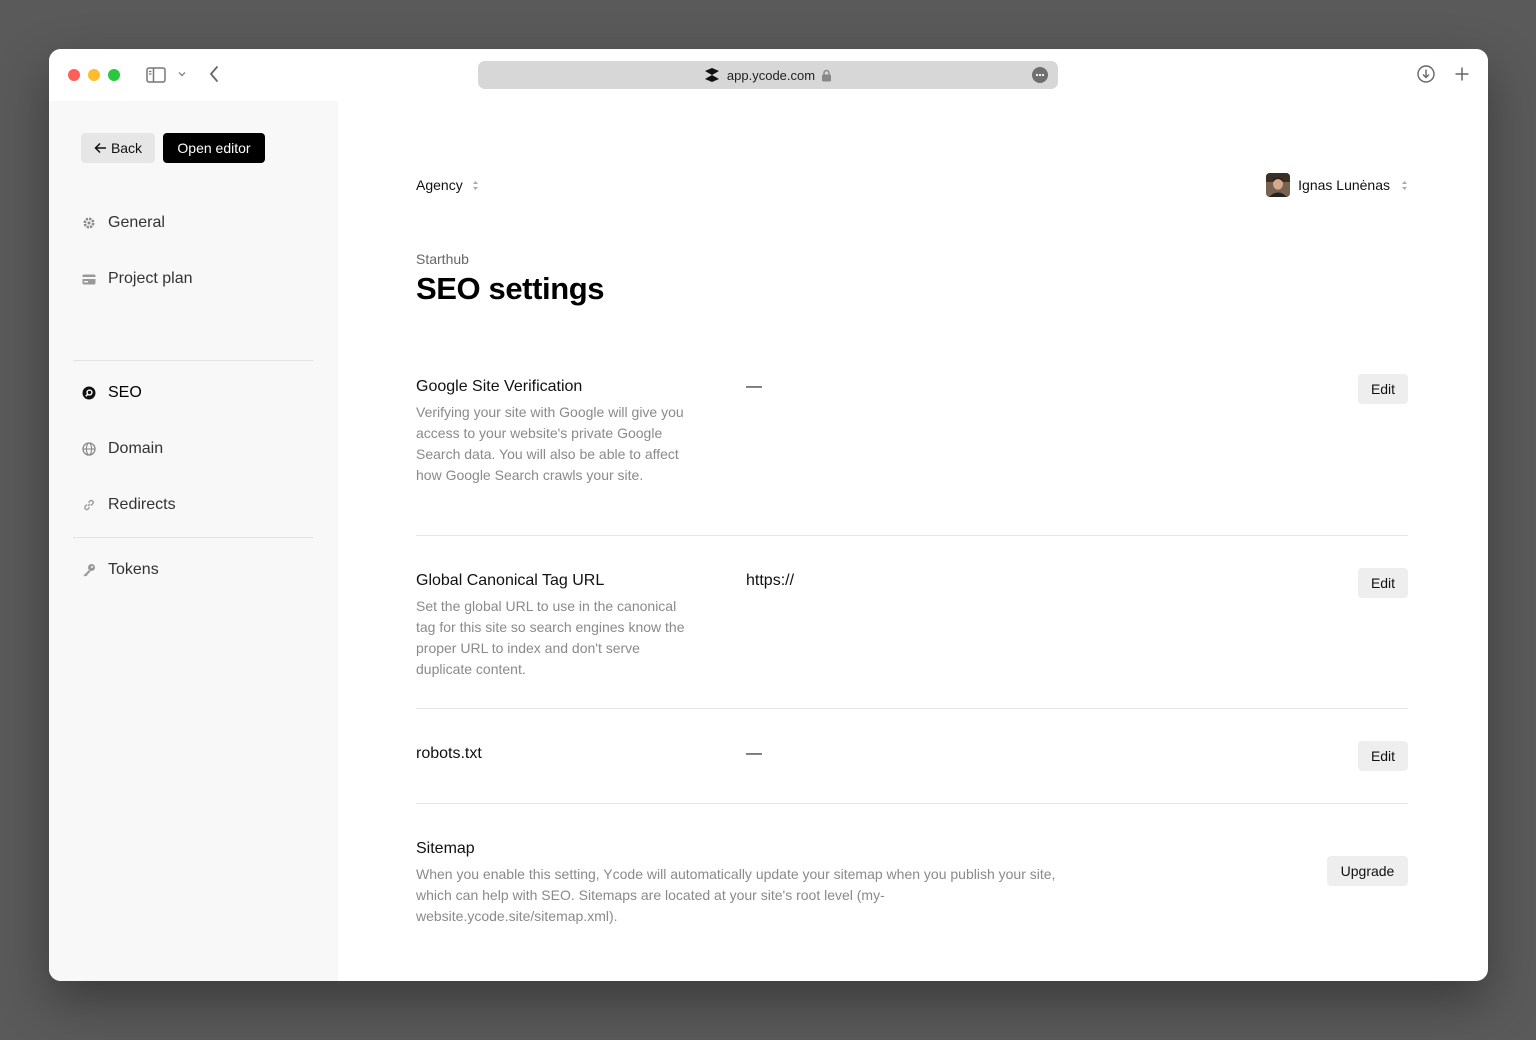  What do you see at coordinates (1344, 185) in the screenshot?
I see `user-name: Ignas Lunėnas` at bounding box center [1344, 185].